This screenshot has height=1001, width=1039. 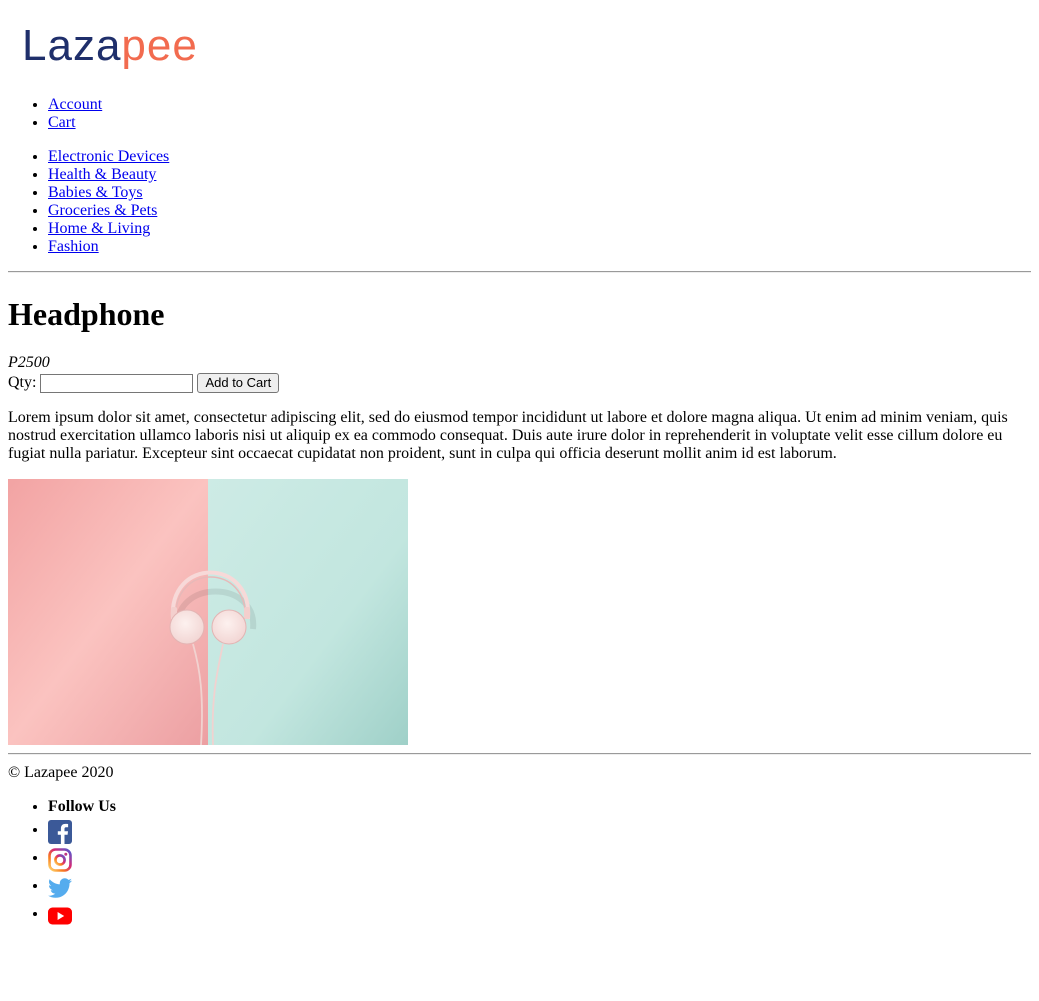 I want to click on instagram-icon, so click(x=60, y=860).